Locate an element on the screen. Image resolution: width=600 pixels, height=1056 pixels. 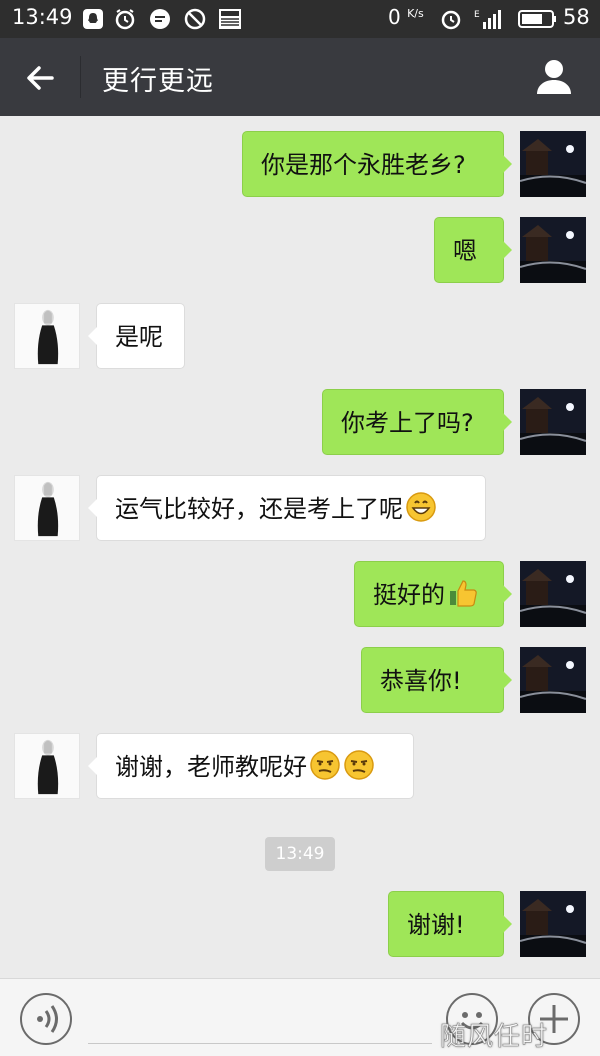
received-bubble: 是呢 is located at coordinates (136, 336).